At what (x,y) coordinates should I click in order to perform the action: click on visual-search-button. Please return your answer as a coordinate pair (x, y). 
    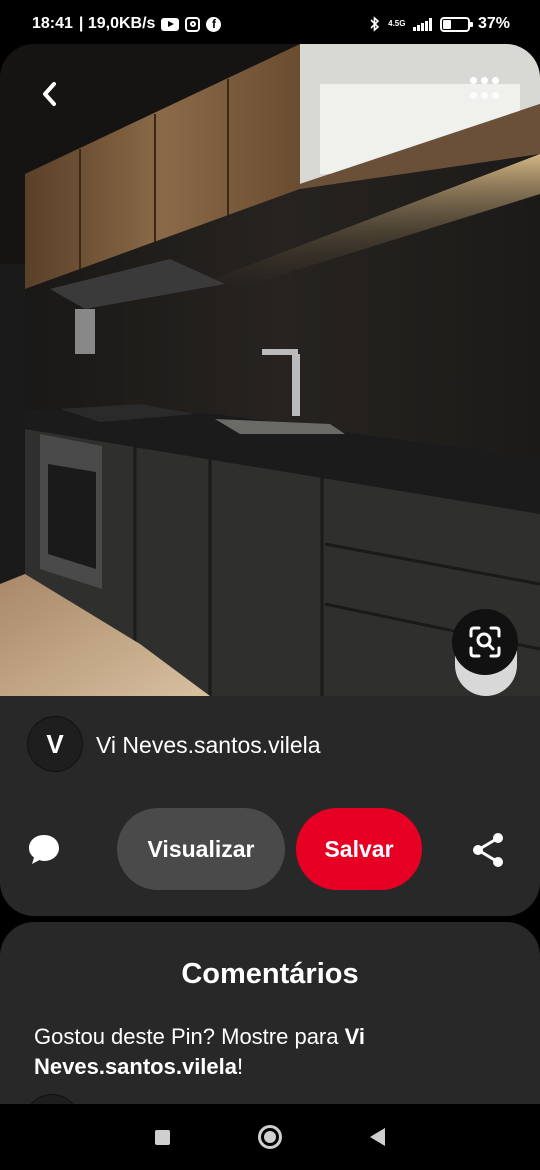
    Looking at the image, I should click on (485, 642).